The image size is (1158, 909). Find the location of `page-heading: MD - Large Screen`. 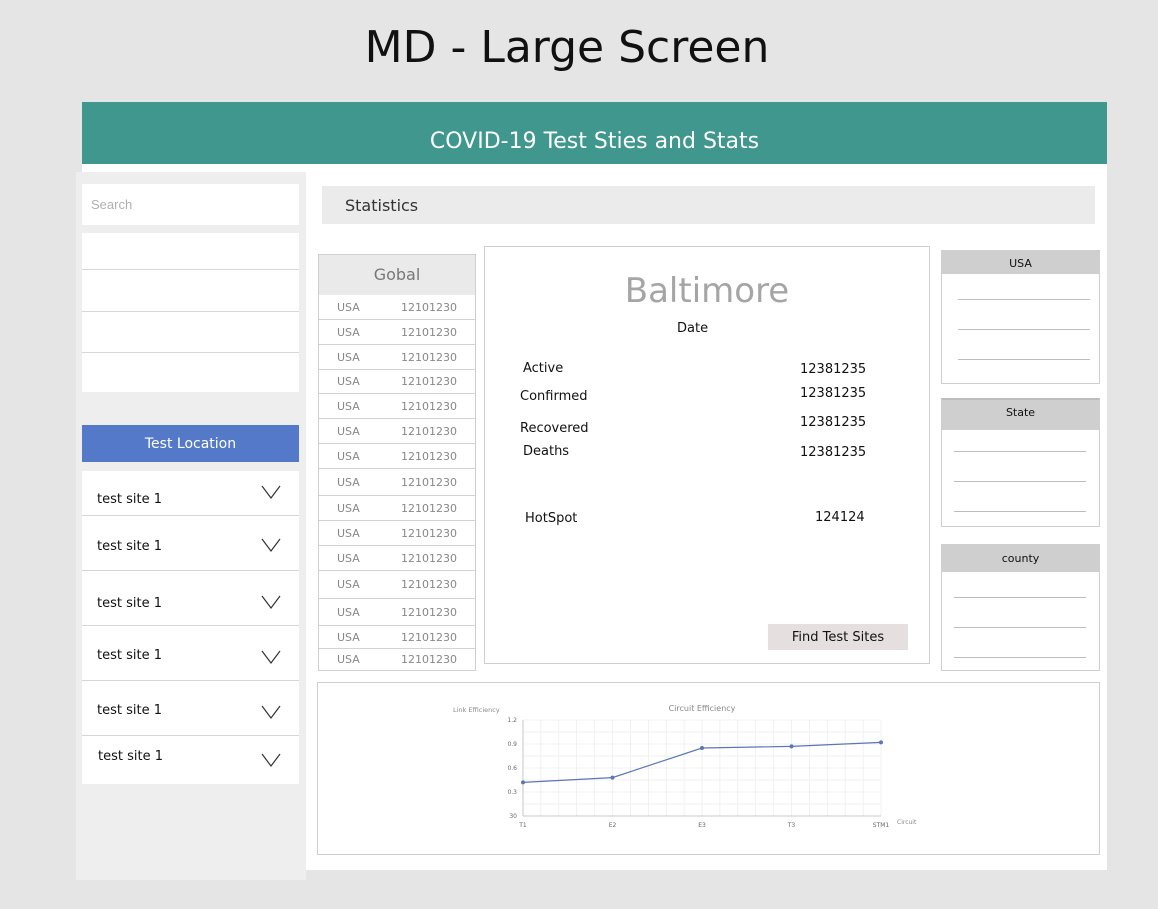

page-heading: MD - Large Screen is located at coordinates (567, 47).